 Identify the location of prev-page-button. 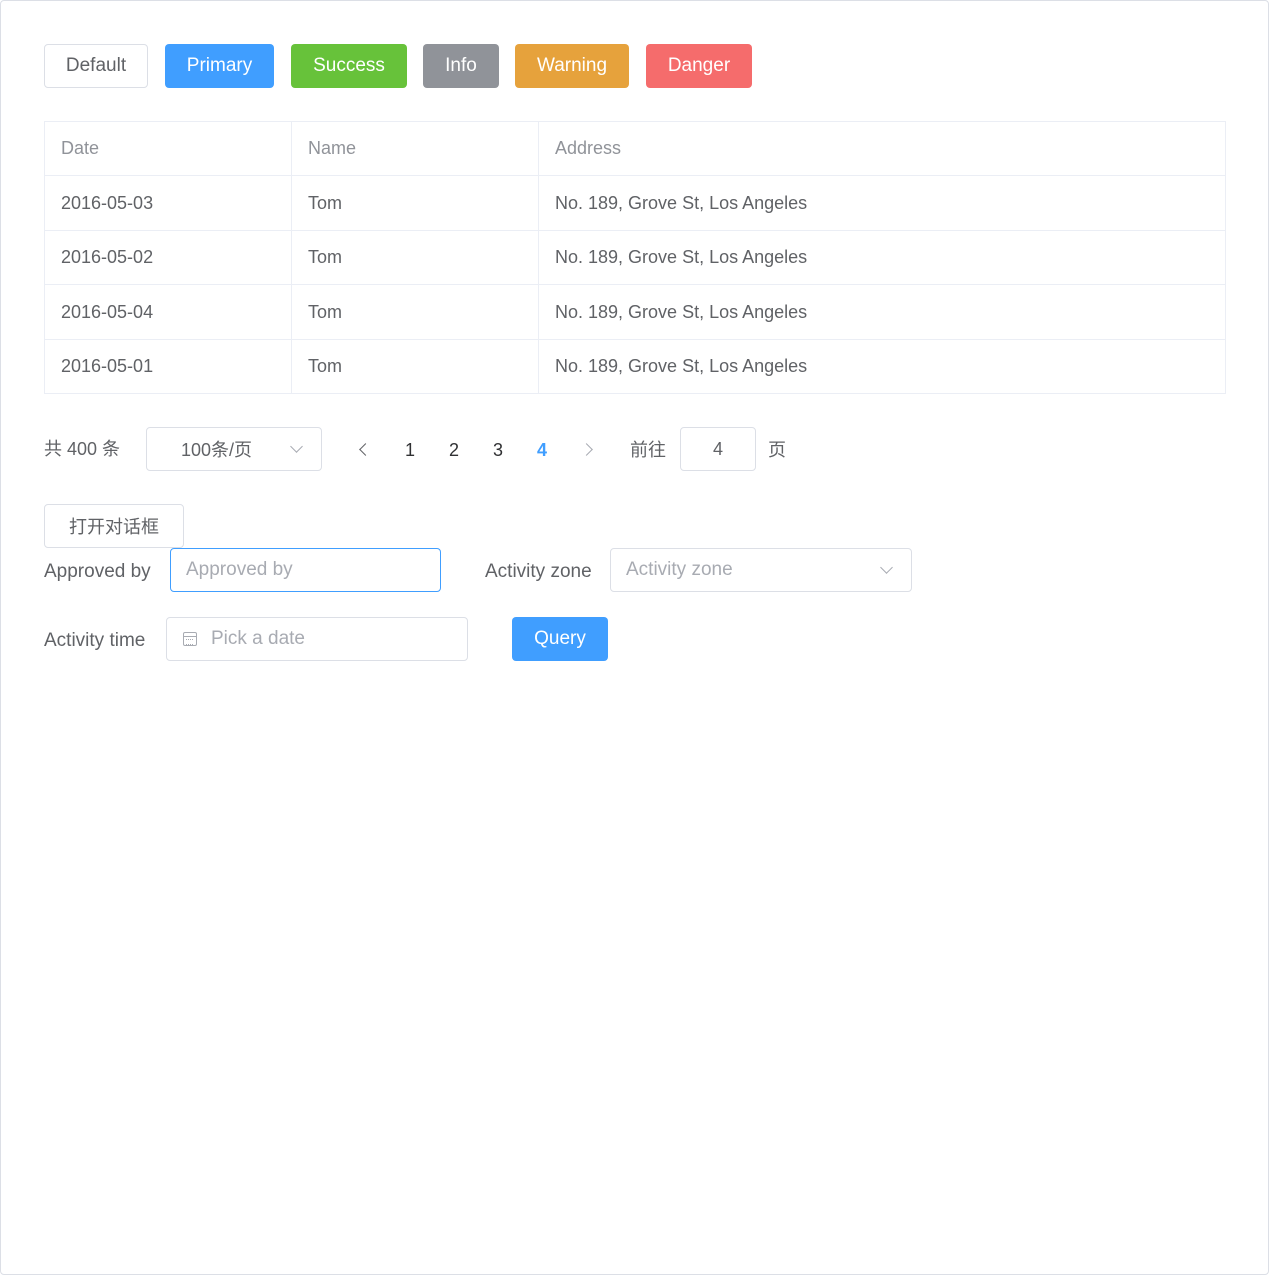
(365, 449).